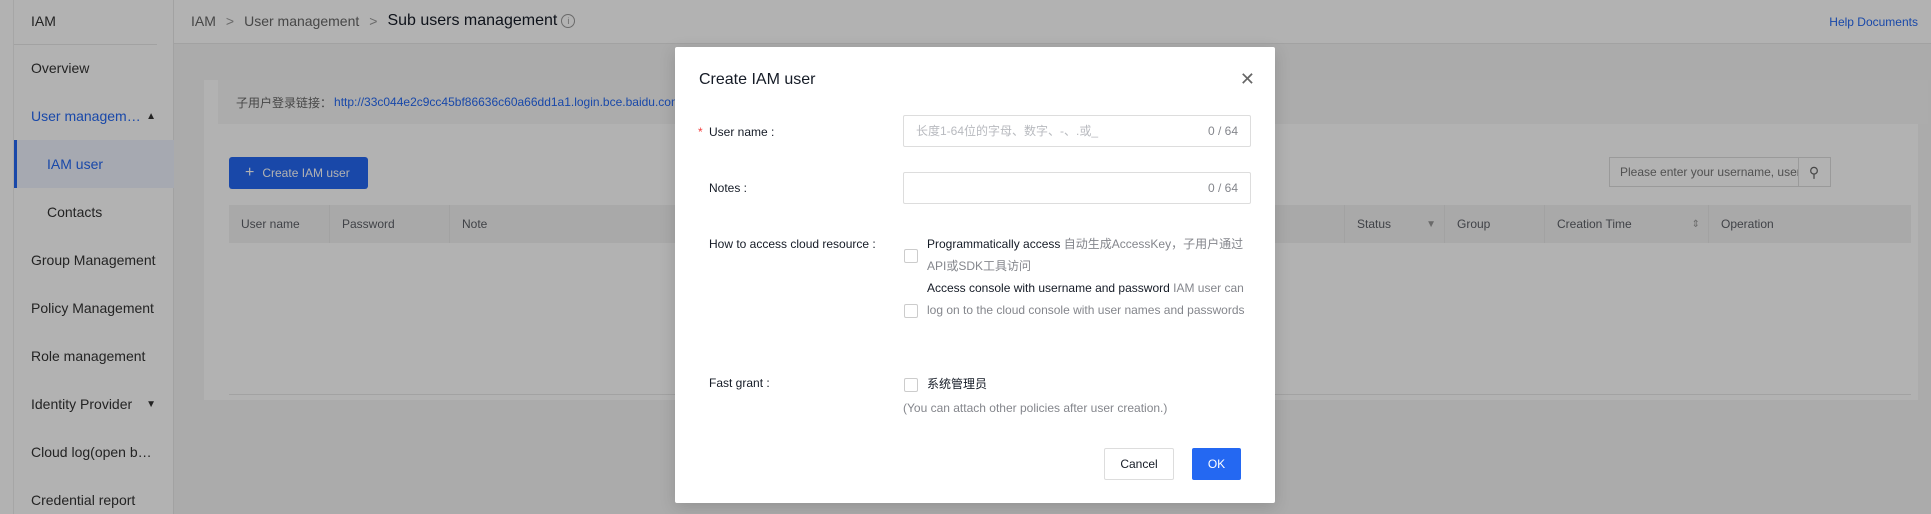  What do you see at coordinates (1056, 188) in the screenshot?
I see `notes-field` at bounding box center [1056, 188].